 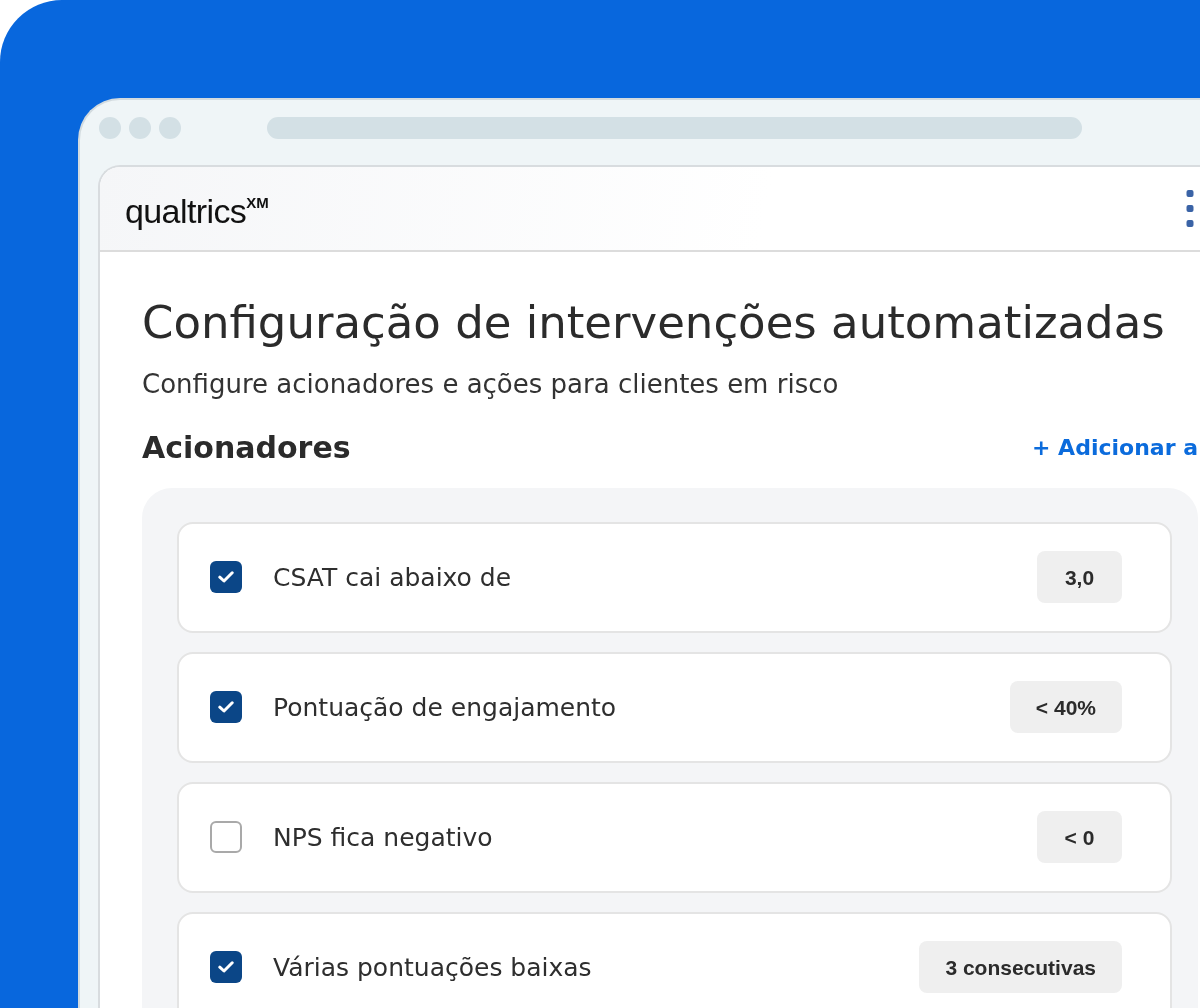 I want to click on threshold-value: 3,0, so click(x=1079, y=577).